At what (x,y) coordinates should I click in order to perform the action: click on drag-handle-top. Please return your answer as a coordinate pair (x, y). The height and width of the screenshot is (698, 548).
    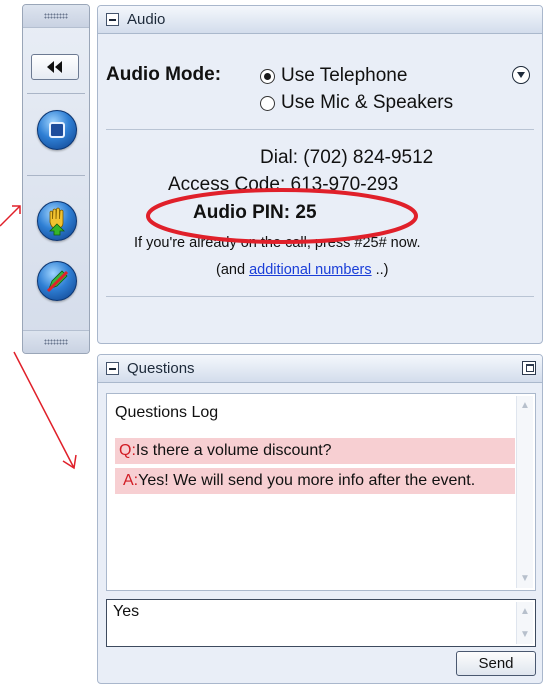
    Looking at the image, I should click on (56, 16).